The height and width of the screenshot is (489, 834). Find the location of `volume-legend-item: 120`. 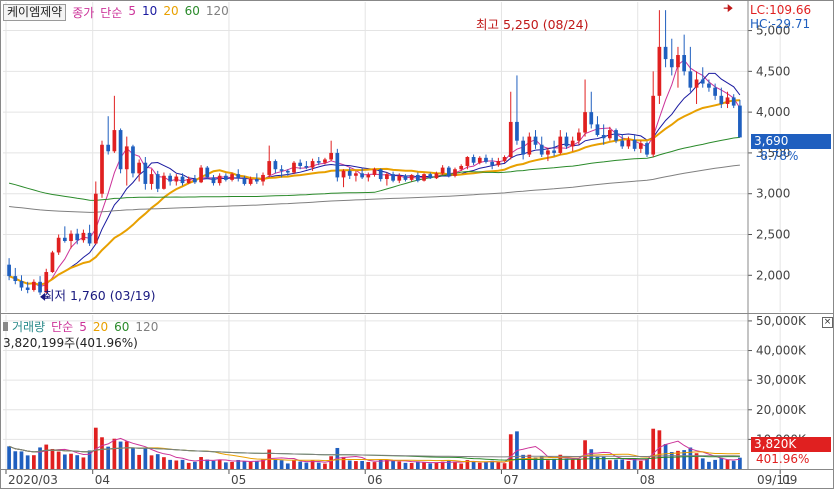

volume-legend-item: 120 is located at coordinates (146, 327).